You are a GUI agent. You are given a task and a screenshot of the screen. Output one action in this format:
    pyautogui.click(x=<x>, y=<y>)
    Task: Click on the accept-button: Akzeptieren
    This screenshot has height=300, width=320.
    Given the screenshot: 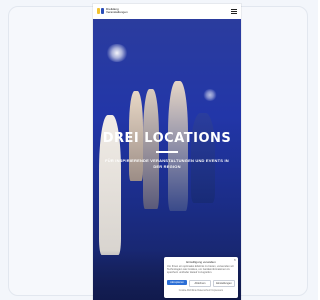 What is the action you would take?
    pyautogui.click(x=177, y=282)
    